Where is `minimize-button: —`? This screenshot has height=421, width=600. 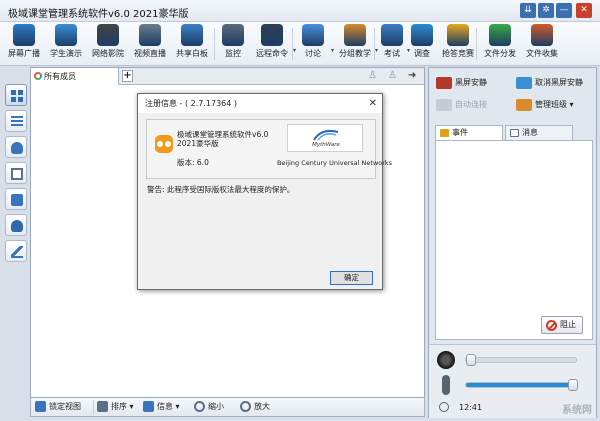 minimize-button: — is located at coordinates (564, 10).